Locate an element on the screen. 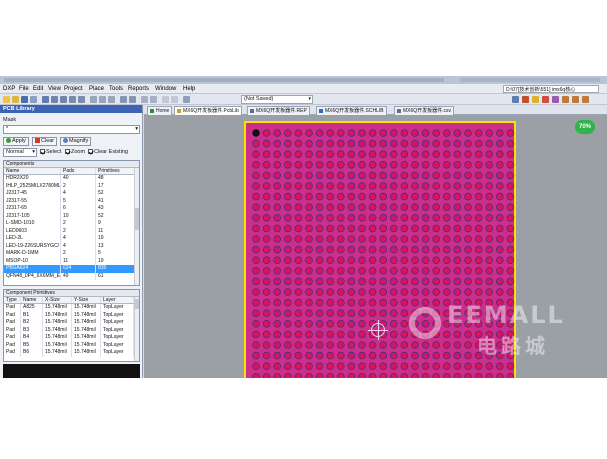 The height and width of the screenshot is (459, 607). col-layer: Layer is located at coordinates (117, 300).